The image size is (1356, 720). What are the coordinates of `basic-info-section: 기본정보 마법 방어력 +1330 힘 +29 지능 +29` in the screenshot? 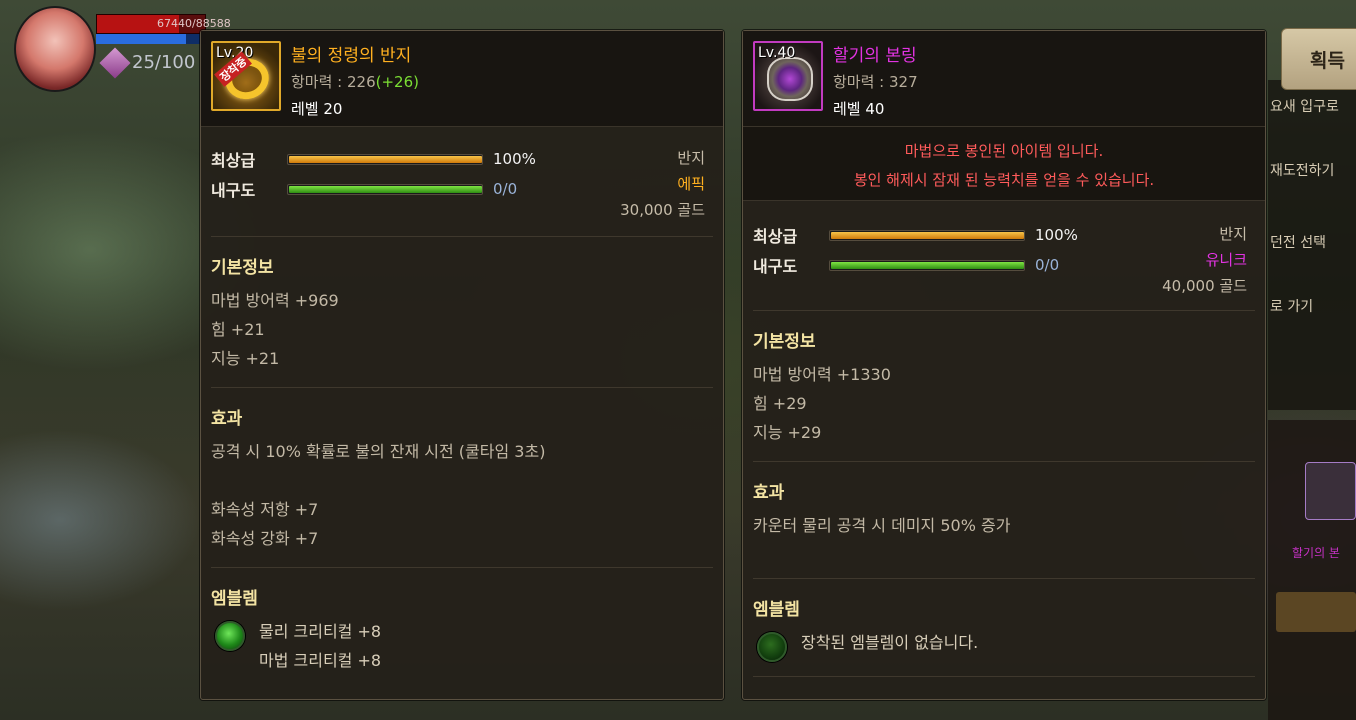 It's located at (1004, 386).